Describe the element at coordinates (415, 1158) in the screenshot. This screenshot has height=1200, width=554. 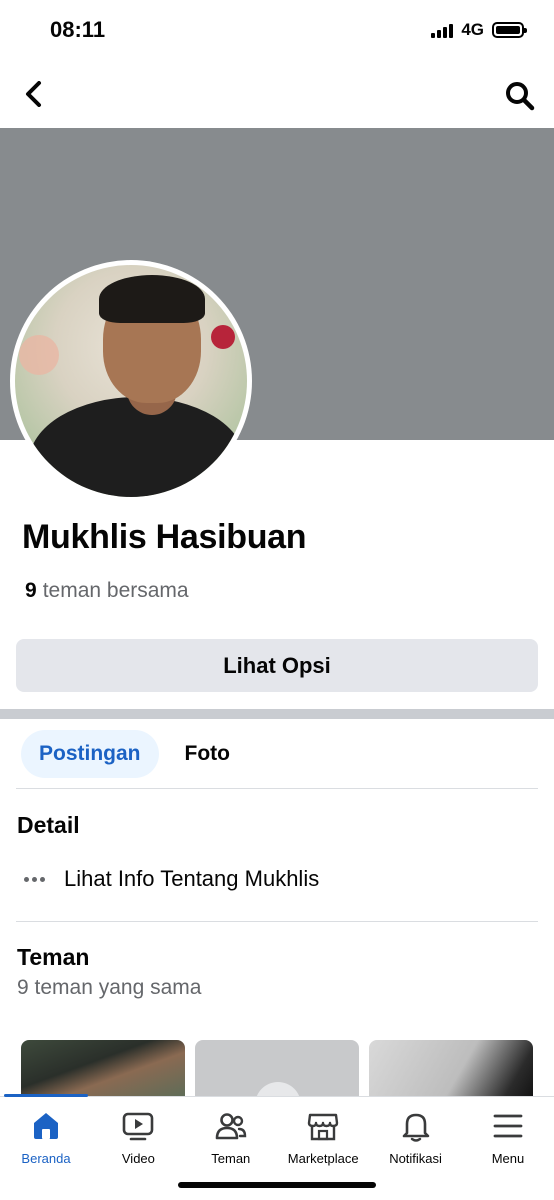
I see `nav-label: Notifikasi` at that location.